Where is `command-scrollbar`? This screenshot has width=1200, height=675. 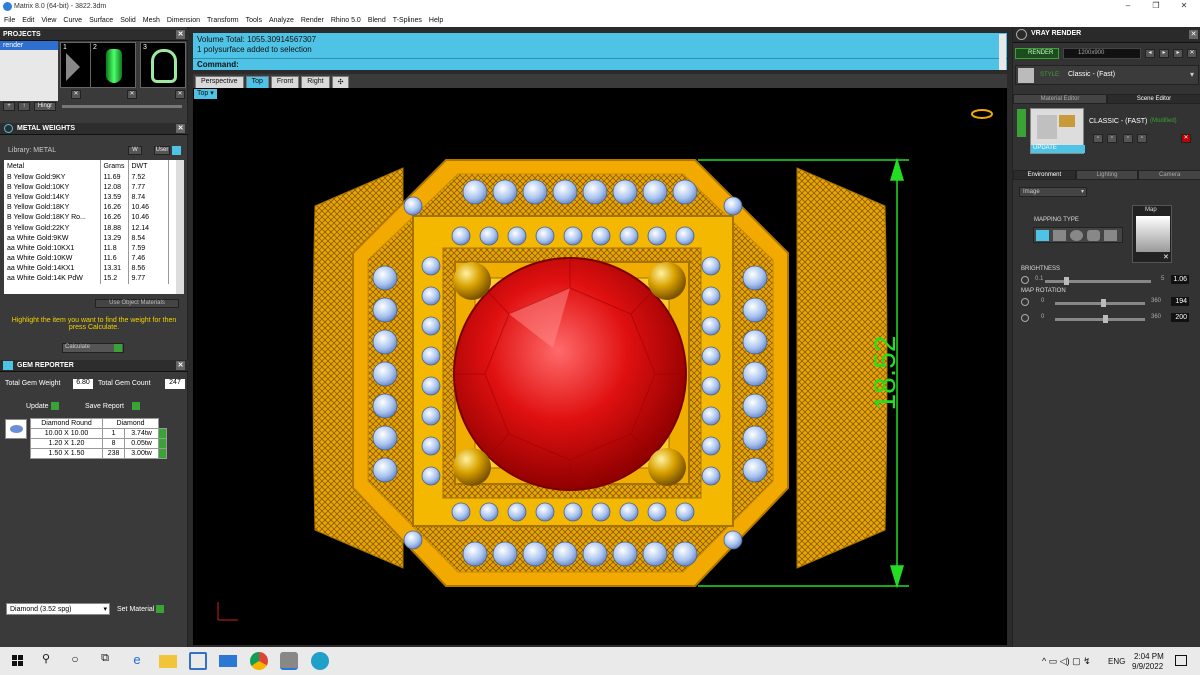 command-scrollbar is located at coordinates (1002, 52).